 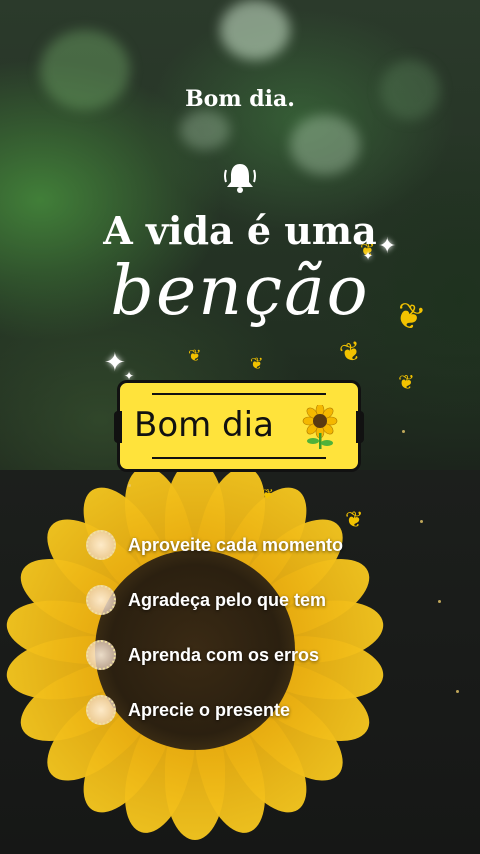 I want to click on checklist-item: Aprenda com os erros, so click(x=202, y=655).